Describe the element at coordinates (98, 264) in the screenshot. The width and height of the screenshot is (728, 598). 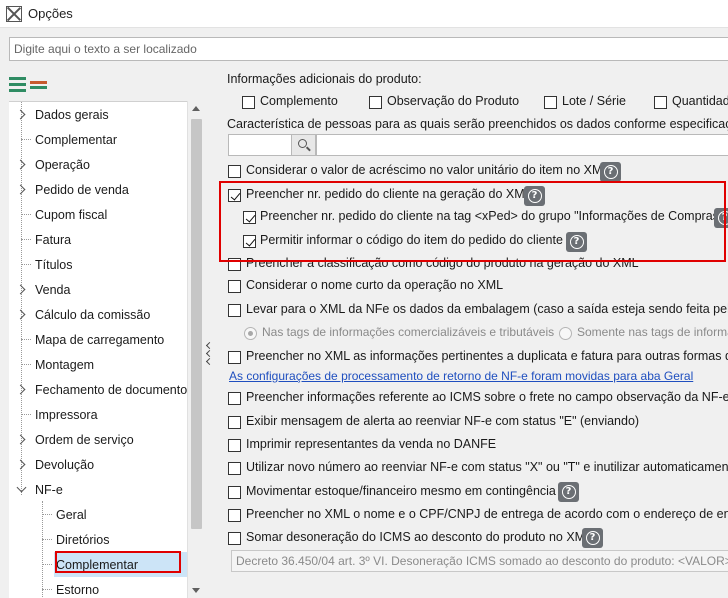
I see `tree-item-titulos: Títulos` at that location.